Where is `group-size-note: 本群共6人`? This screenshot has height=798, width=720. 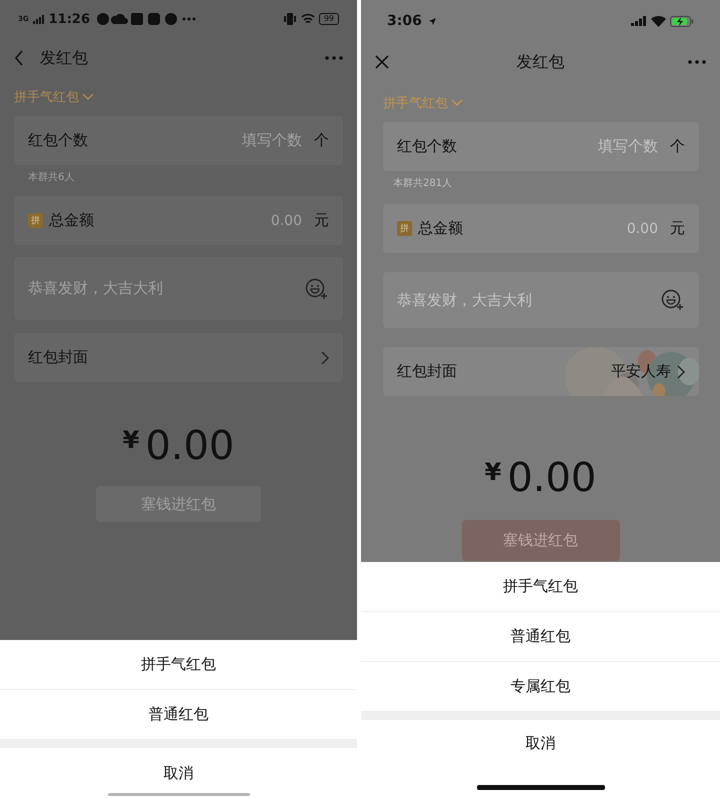 group-size-note: 本群共6人 is located at coordinates (52, 177).